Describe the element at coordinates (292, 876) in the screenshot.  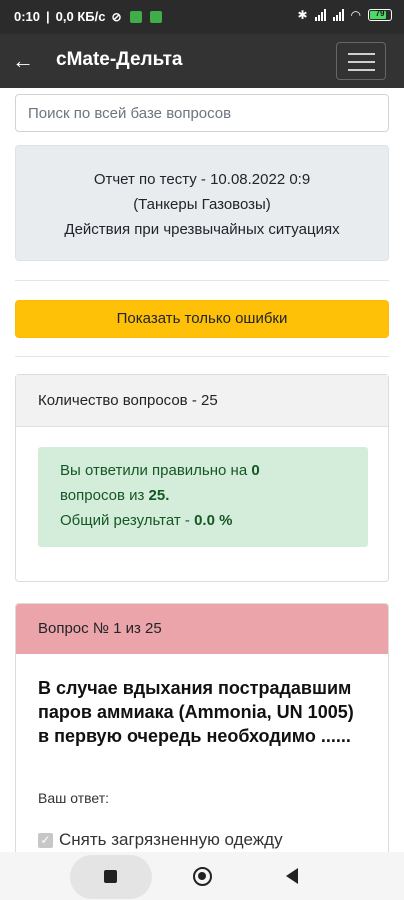
I see `back-triangle-icon` at that location.